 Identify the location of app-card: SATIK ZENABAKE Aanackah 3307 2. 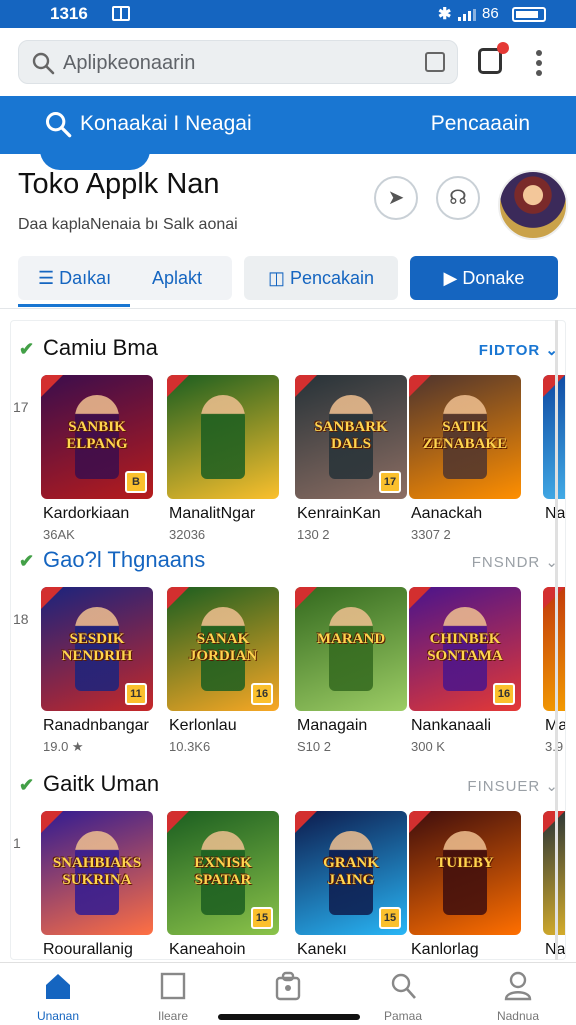
(465, 460).